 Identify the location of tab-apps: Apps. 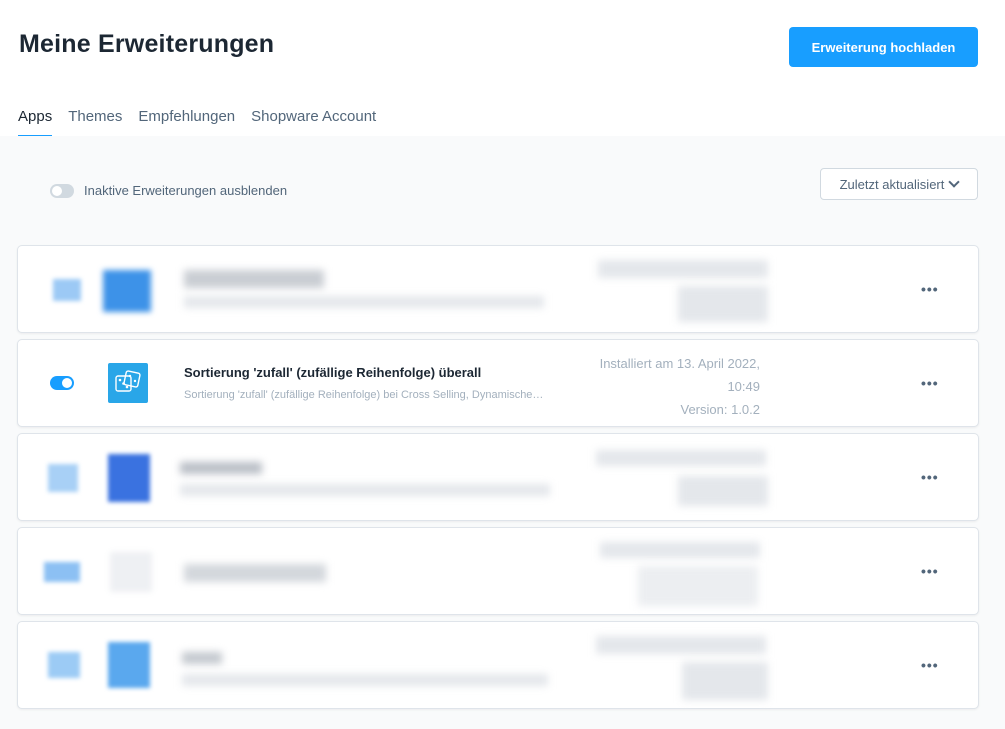
(35, 120).